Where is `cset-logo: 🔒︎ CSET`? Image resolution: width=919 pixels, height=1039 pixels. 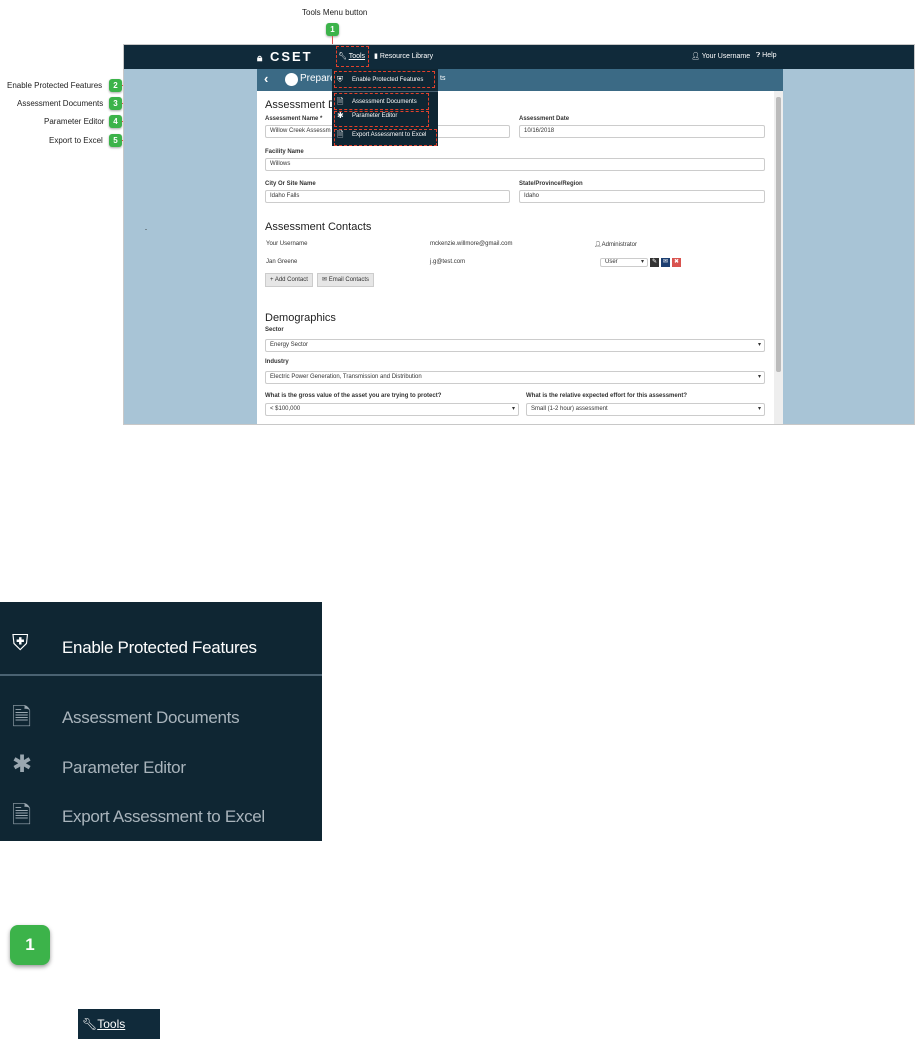 cset-logo: 🔒︎ CSET is located at coordinates (285, 56).